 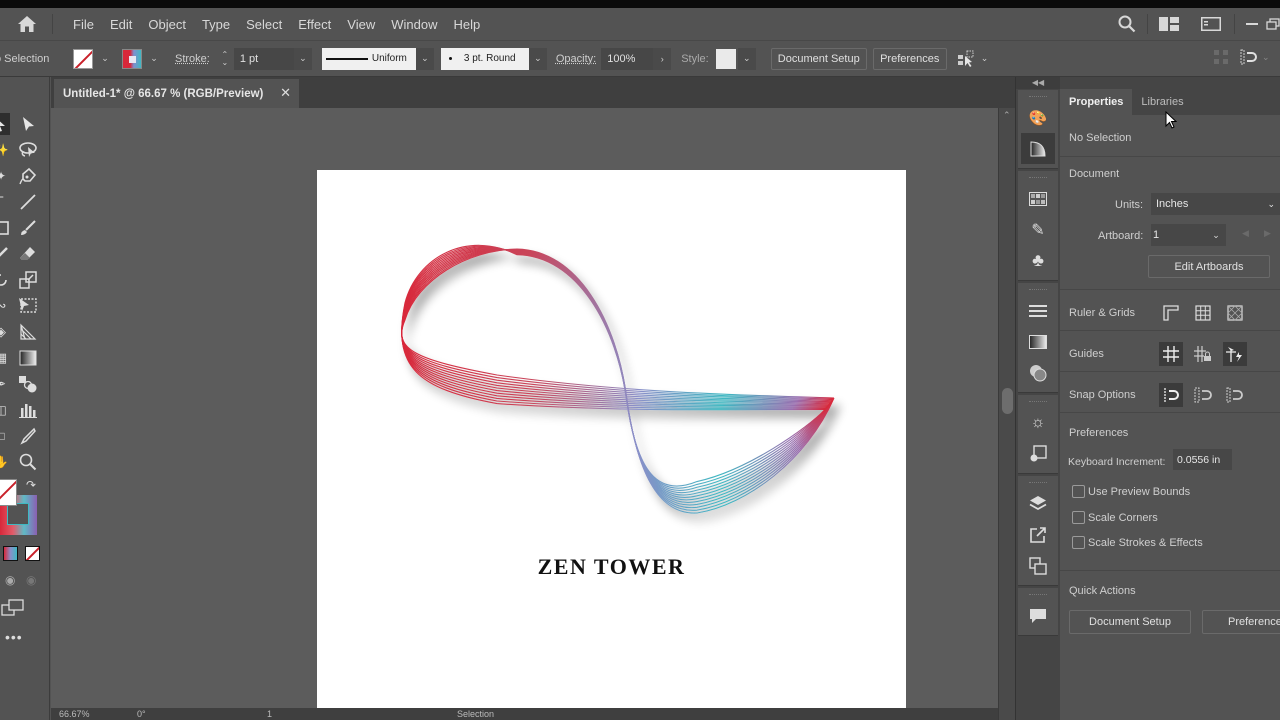 I want to click on selection-tool, so click(x=5, y=124).